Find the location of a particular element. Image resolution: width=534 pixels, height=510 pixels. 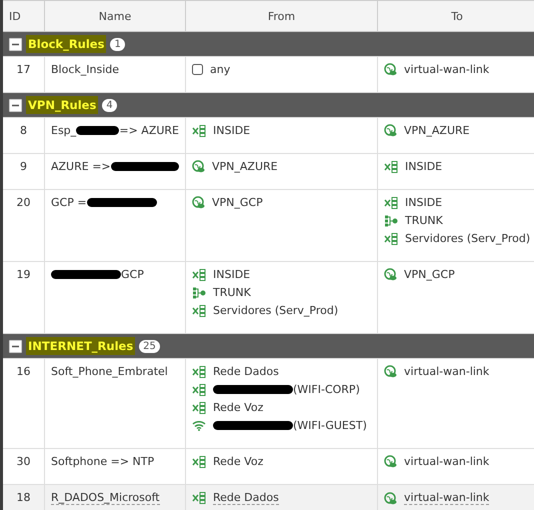

rule-name: R_DADOS_Microsoft is located at coordinates (105, 498).